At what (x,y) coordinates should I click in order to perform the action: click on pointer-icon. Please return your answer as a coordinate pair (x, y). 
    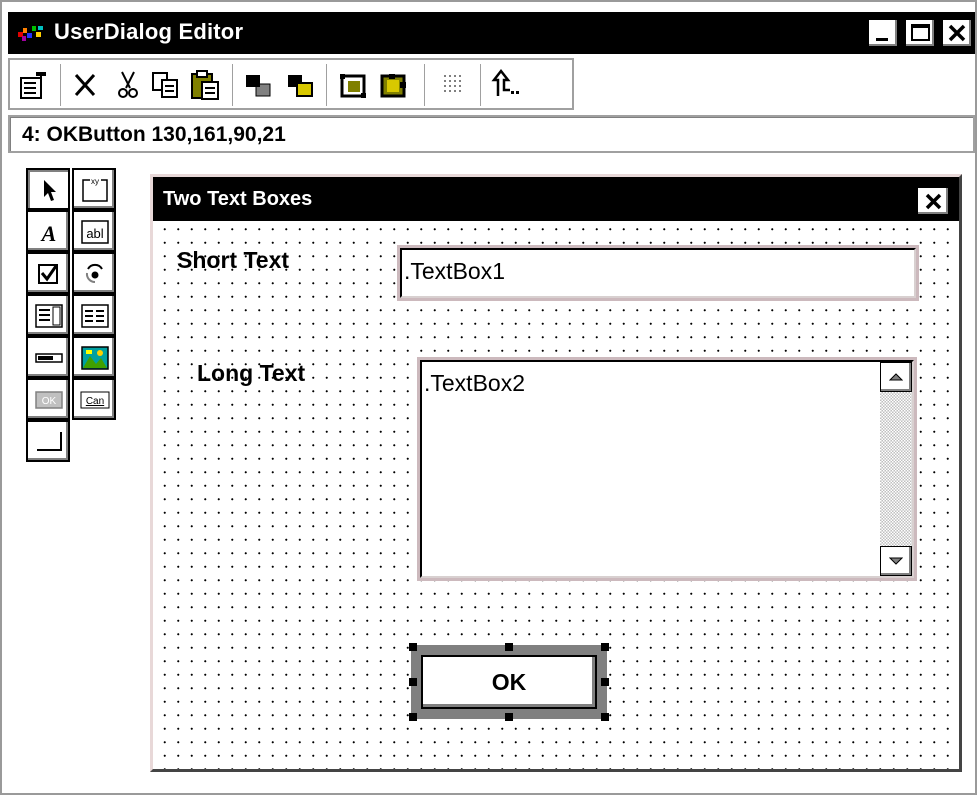
    Looking at the image, I should click on (50, 190).